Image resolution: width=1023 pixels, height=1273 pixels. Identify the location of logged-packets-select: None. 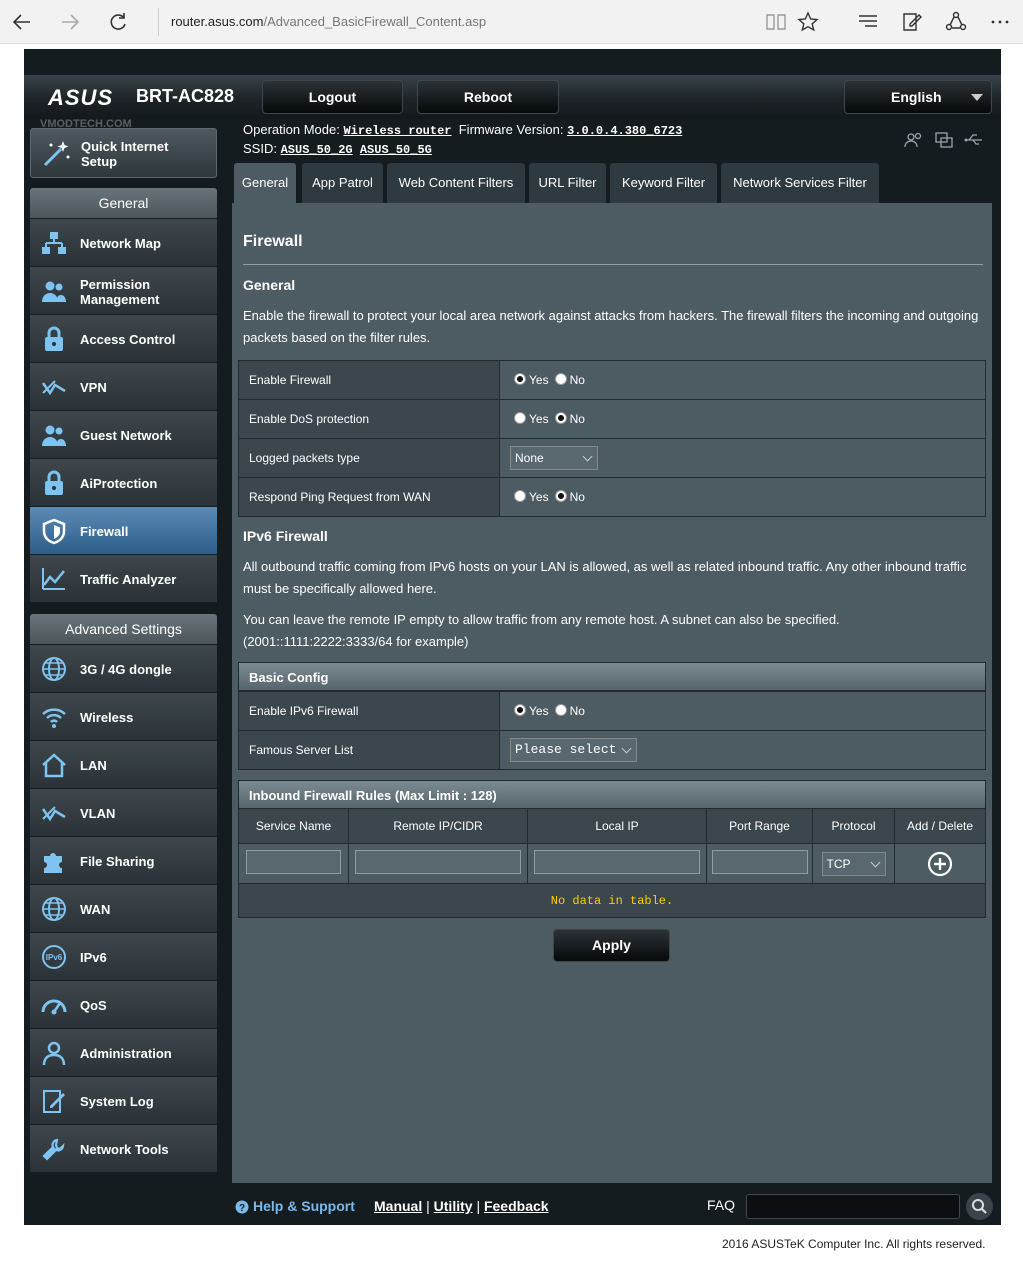
(554, 458).